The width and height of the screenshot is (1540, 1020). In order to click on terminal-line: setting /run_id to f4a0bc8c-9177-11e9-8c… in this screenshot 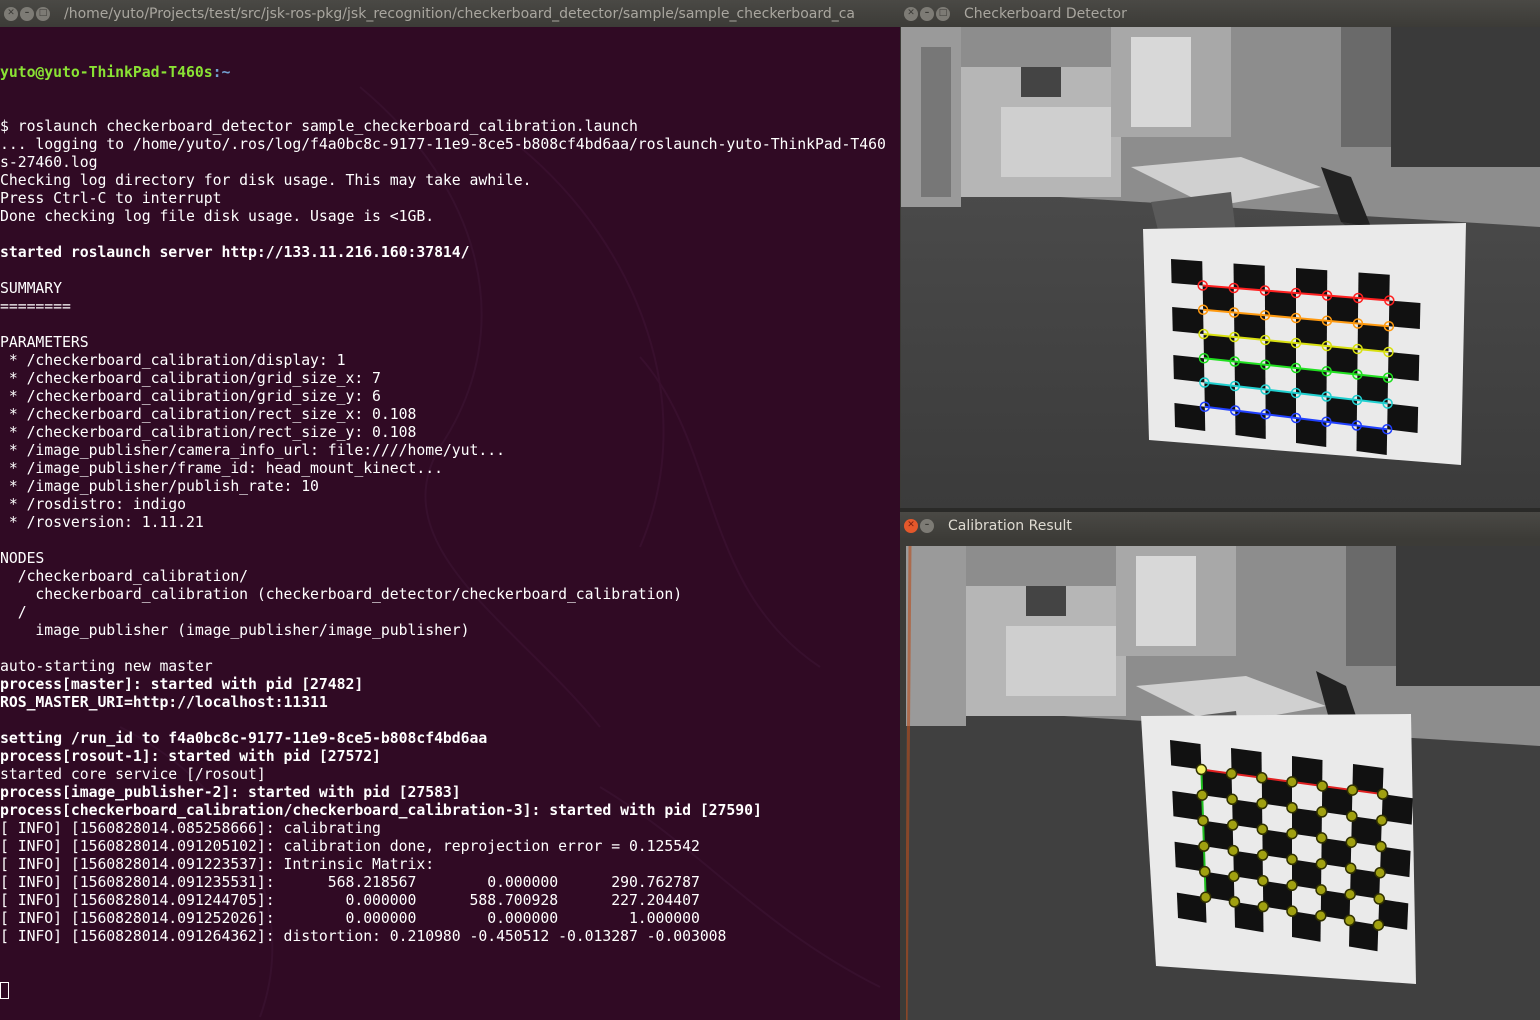, I will do `click(244, 738)`.